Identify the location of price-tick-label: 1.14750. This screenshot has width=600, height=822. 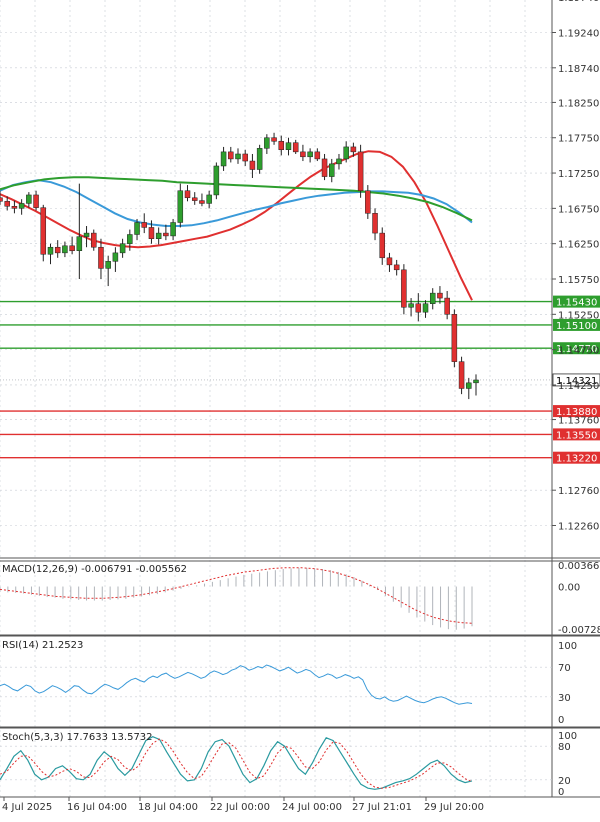
(578, 351).